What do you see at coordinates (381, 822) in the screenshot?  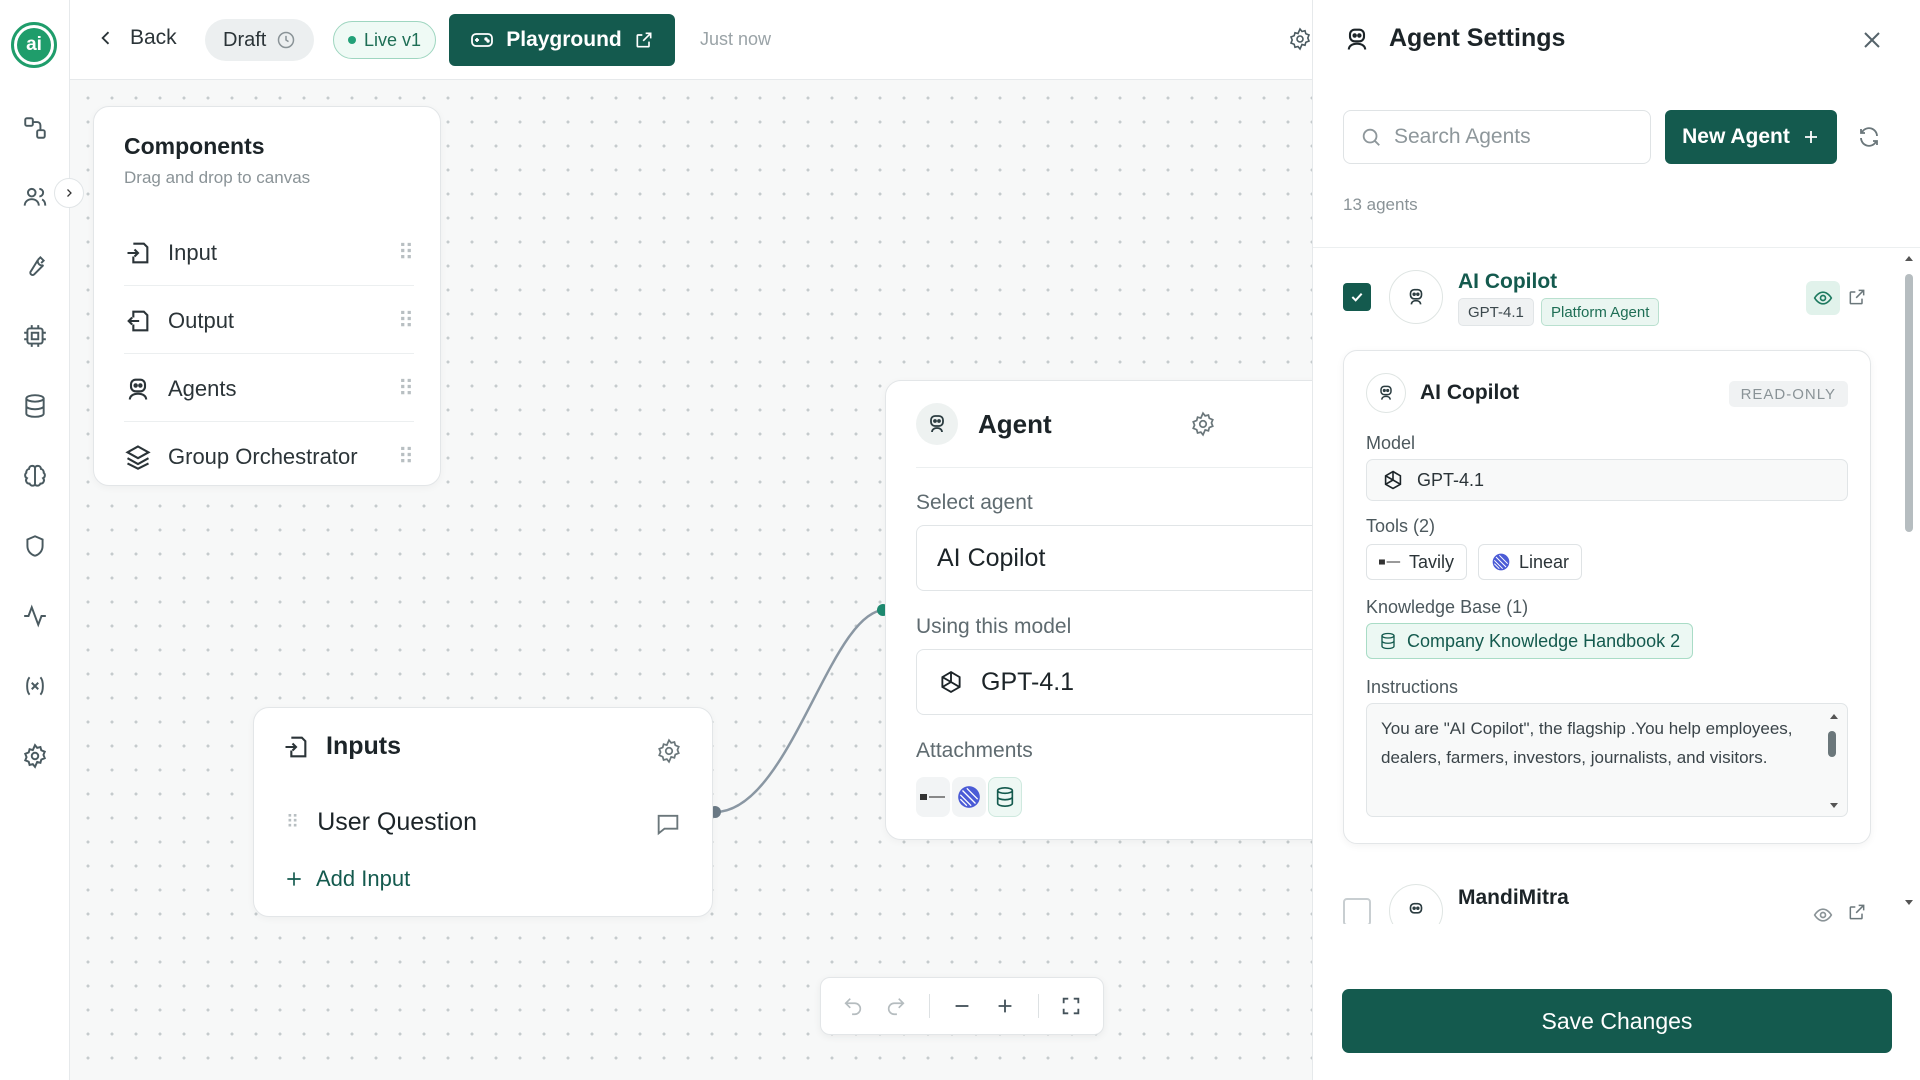 I see `input-field-row: ⠿ User Question` at bounding box center [381, 822].